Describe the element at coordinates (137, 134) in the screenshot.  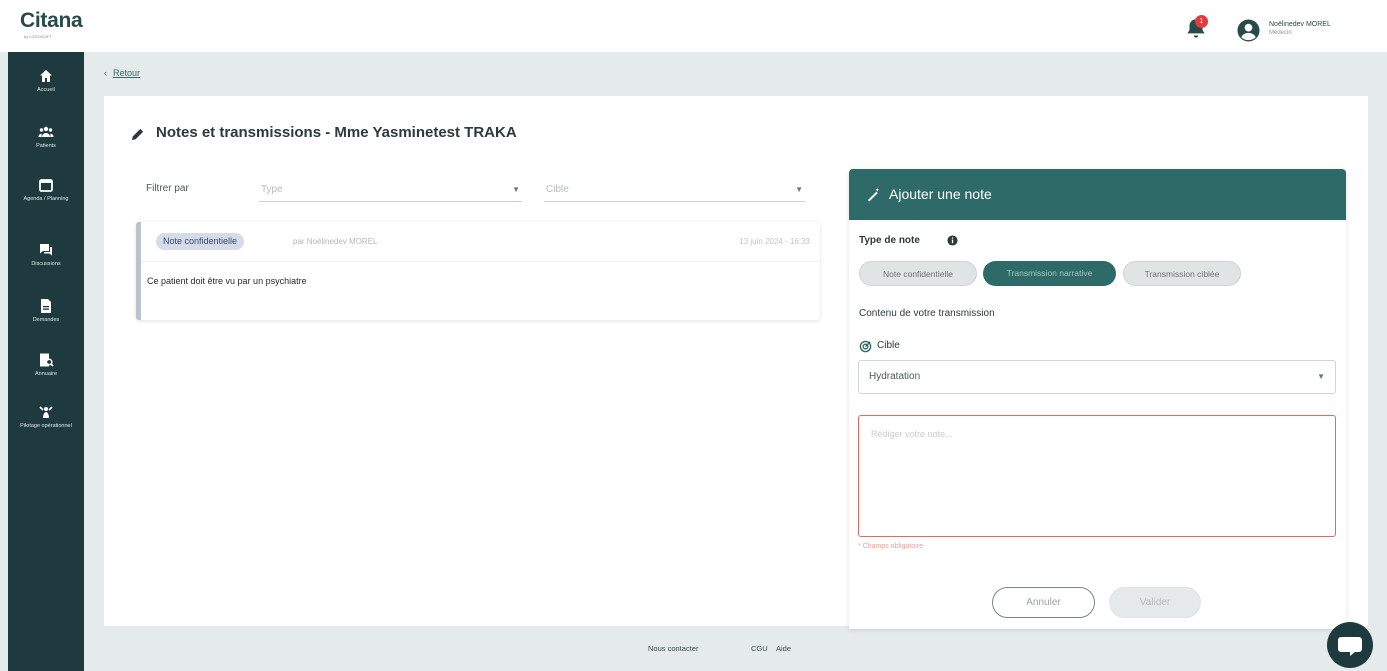
I see `pencil-icon` at that location.